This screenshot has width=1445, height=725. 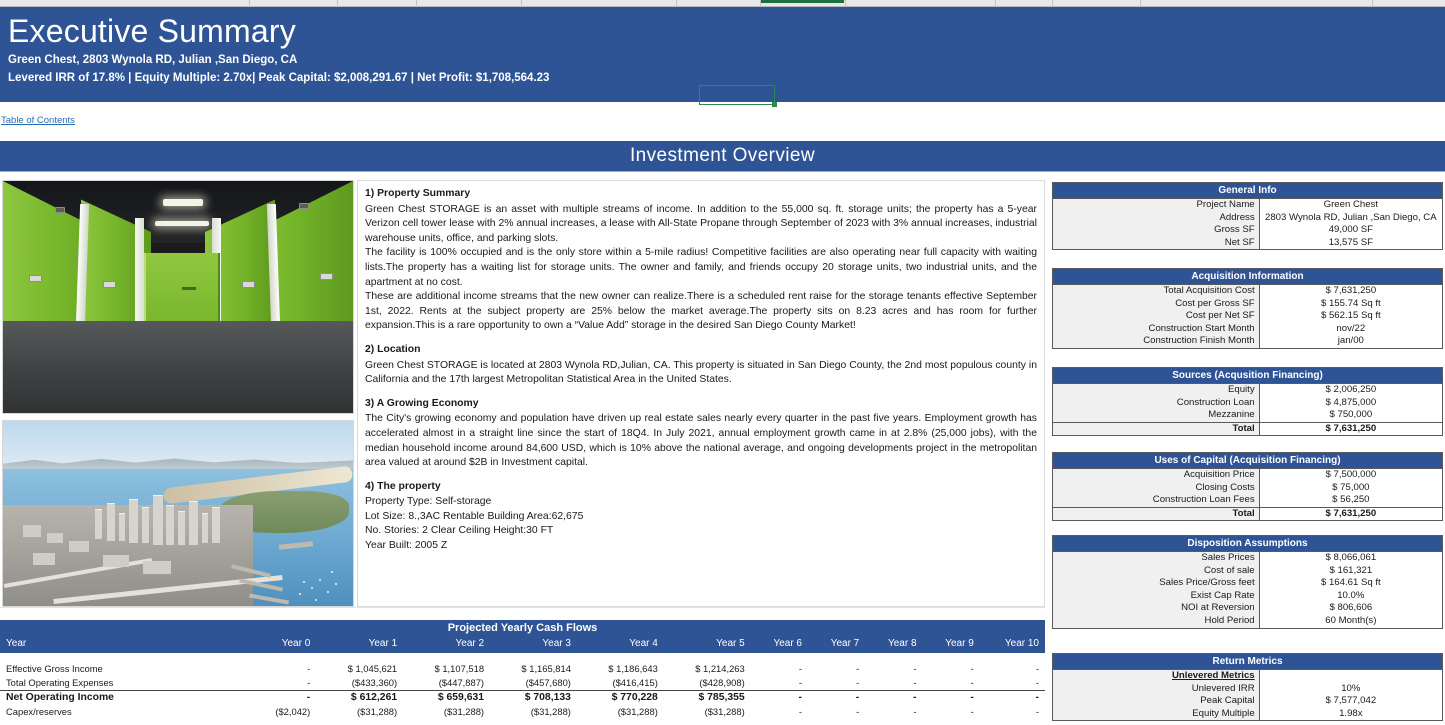 What do you see at coordinates (522, 607) in the screenshot?
I see `sheet-divider` at bounding box center [522, 607].